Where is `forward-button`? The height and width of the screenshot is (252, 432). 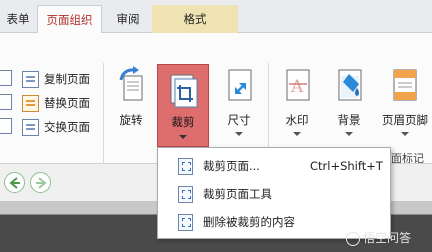
forward-button is located at coordinates (40, 182).